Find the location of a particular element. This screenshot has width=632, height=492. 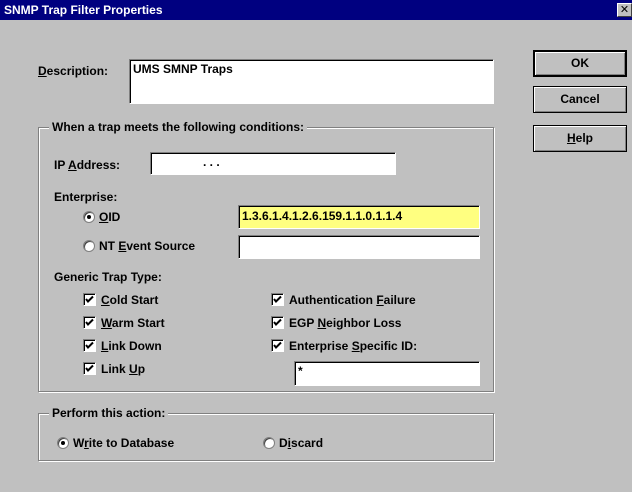

egp-neighbor-loss-checkbox is located at coordinates (277, 322).